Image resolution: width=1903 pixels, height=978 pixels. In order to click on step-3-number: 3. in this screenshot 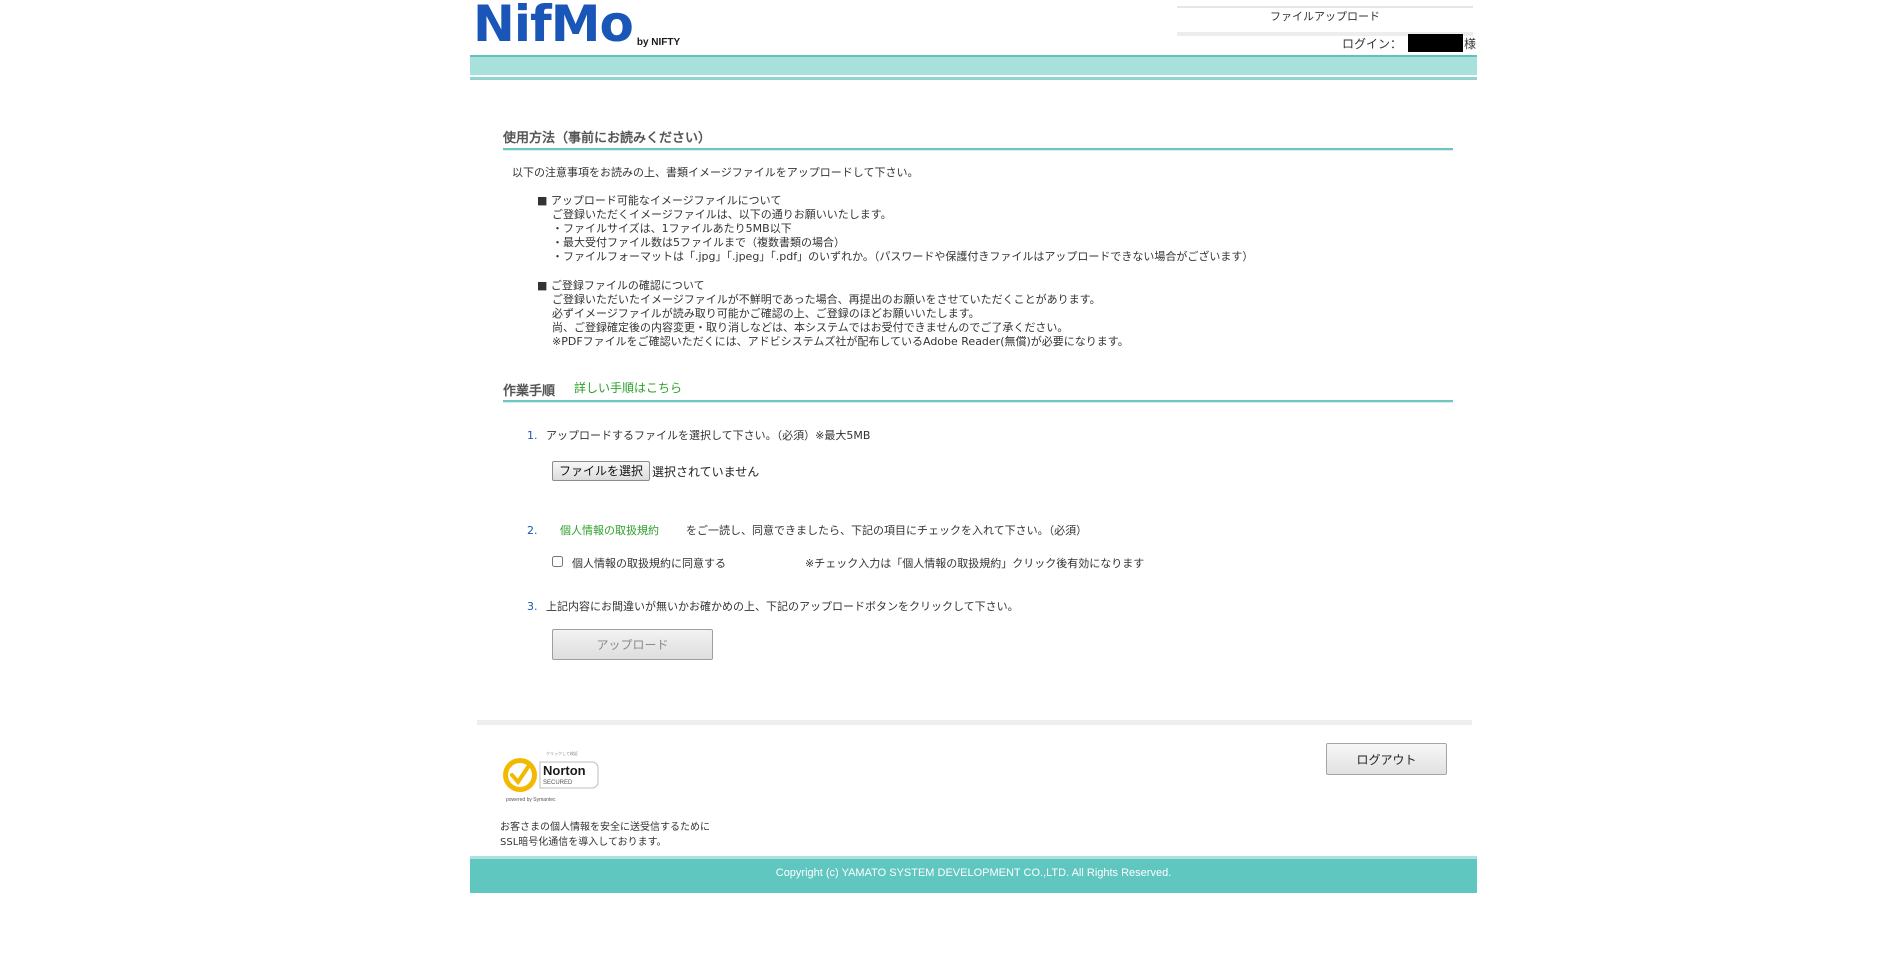, I will do `click(532, 606)`.